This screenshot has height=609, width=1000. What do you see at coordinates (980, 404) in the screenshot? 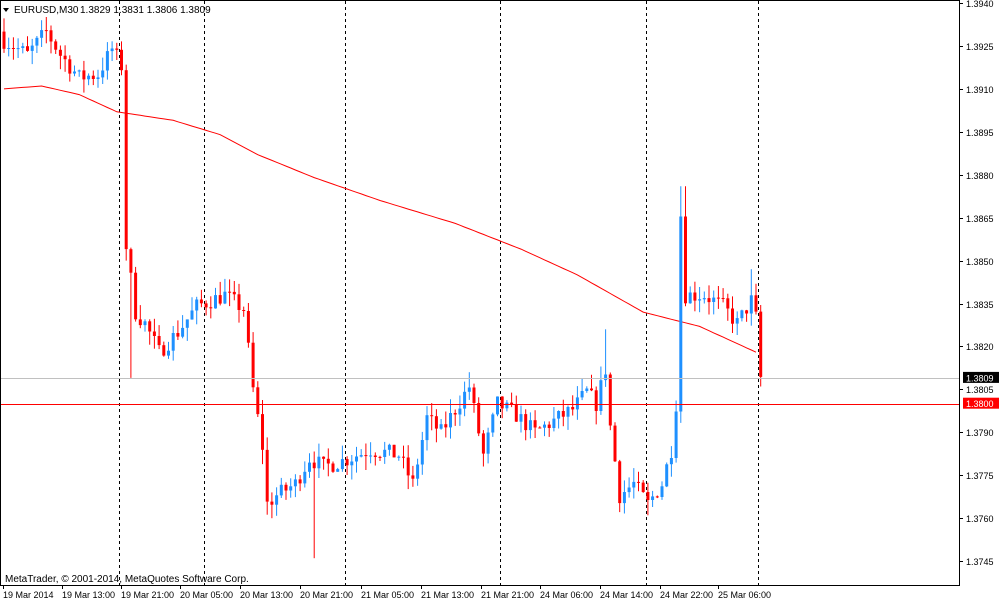
I see `level-price-tag-label: 1.3800` at bounding box center [980, 404].